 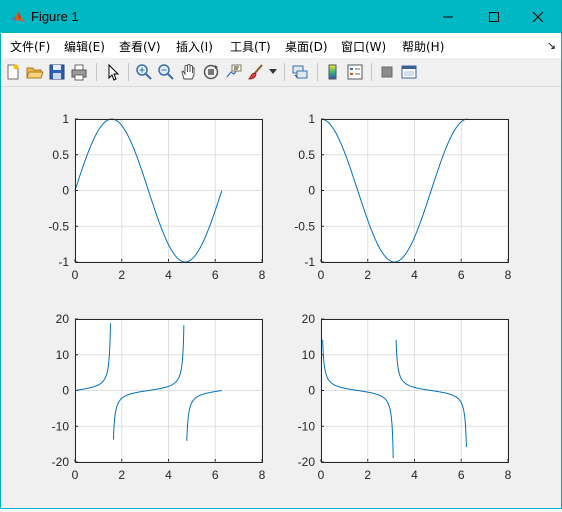 What do you see at coordinates (256, 72) in the screenshot?
I see `brush-icon` at bounding box center [256, 72].